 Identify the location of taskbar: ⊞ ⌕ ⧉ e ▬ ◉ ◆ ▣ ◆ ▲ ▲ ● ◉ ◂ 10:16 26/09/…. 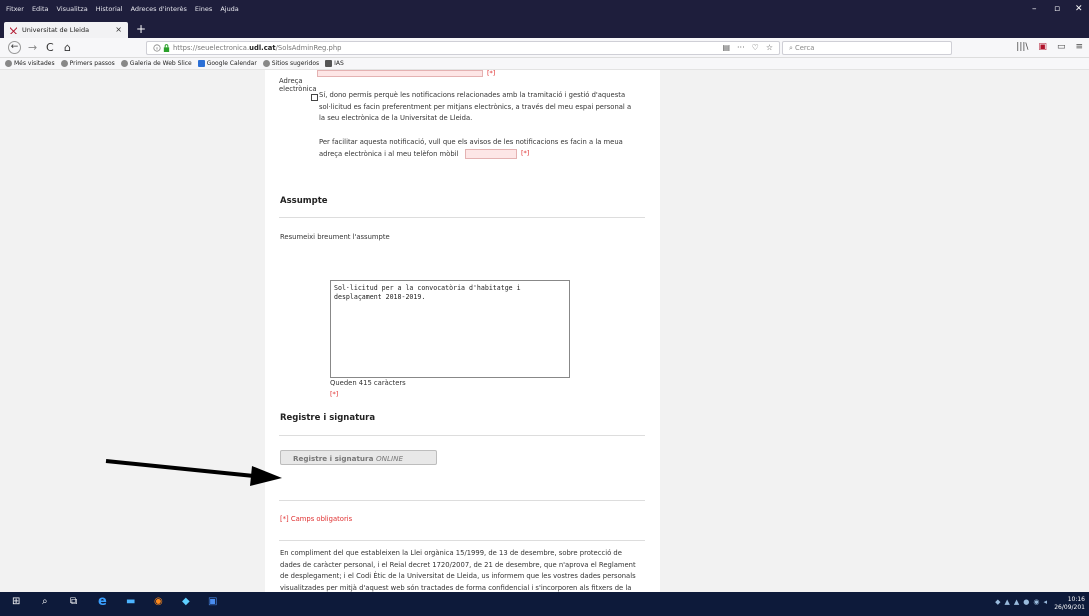
(544, 604).